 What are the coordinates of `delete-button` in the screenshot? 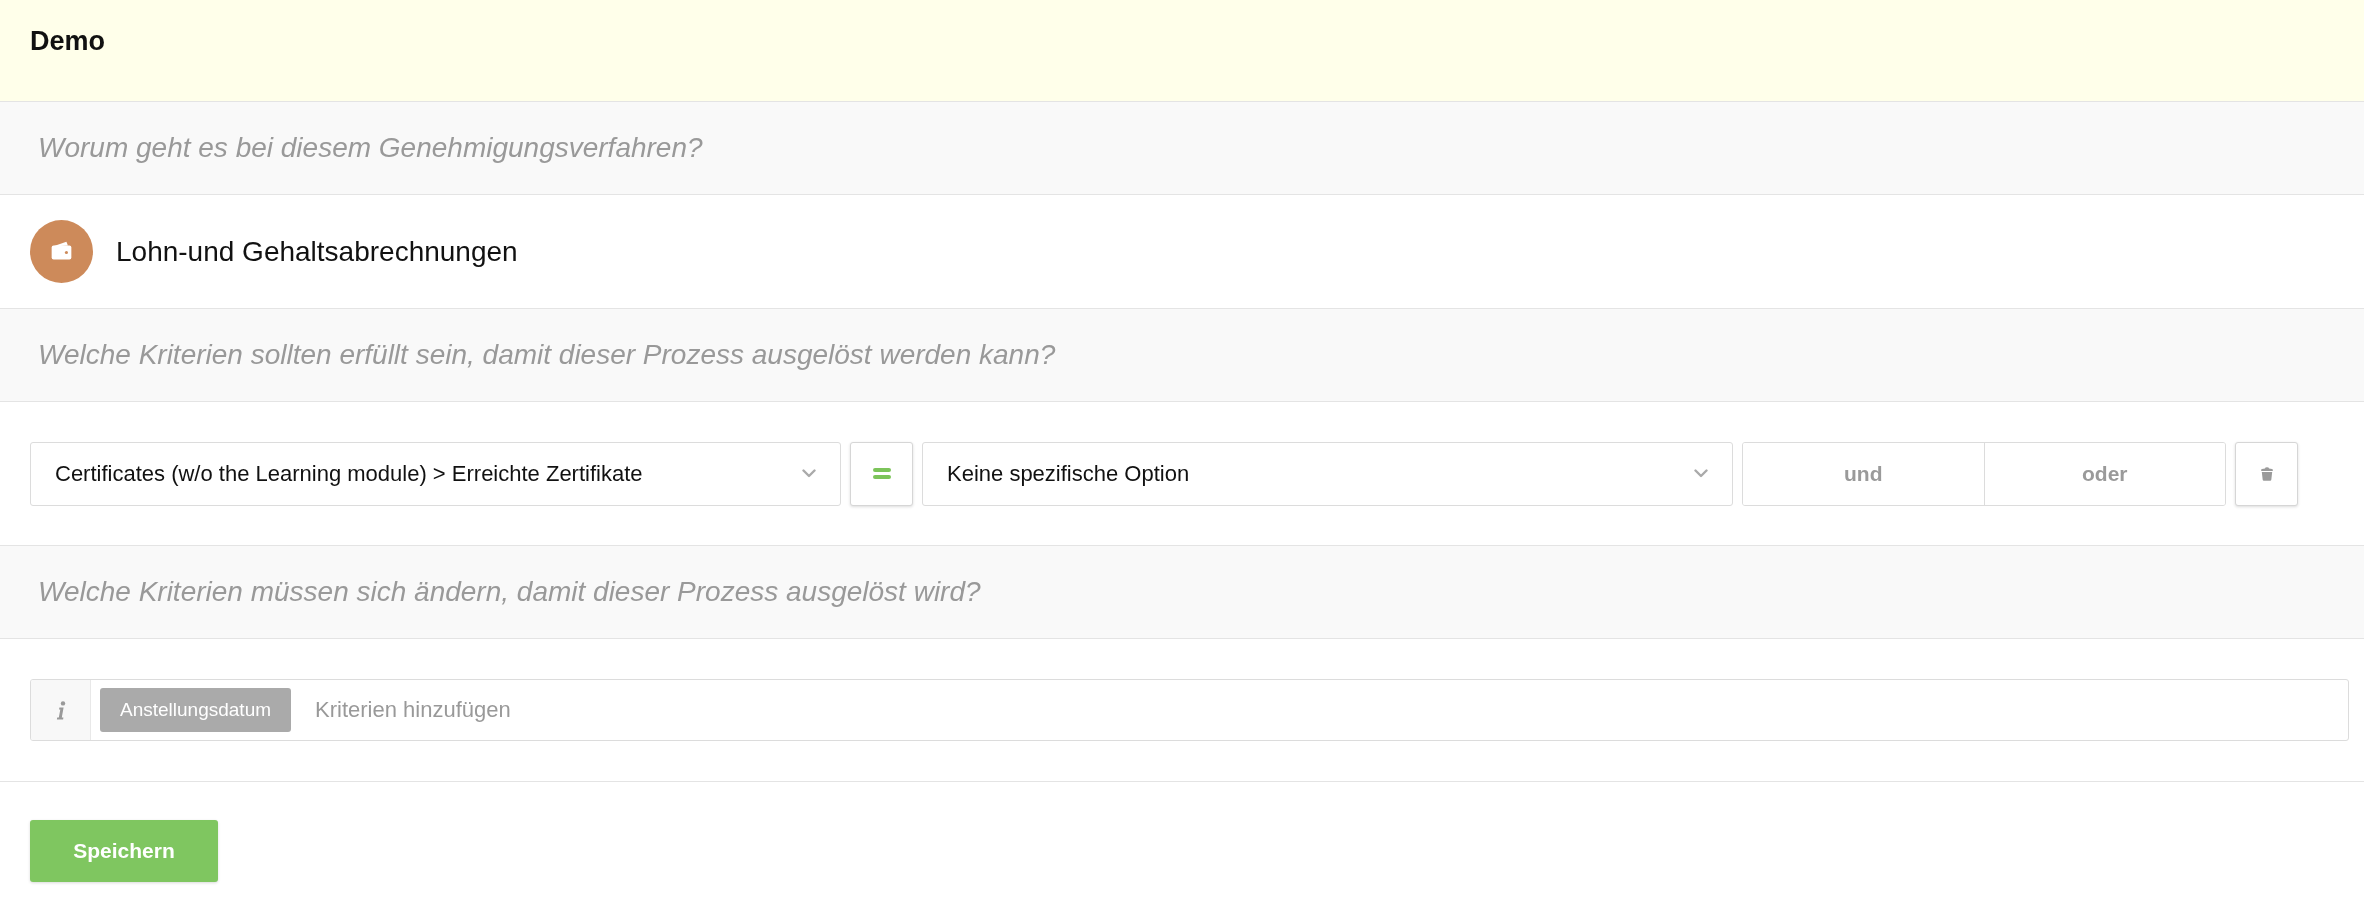 It's located at (2266, 473).